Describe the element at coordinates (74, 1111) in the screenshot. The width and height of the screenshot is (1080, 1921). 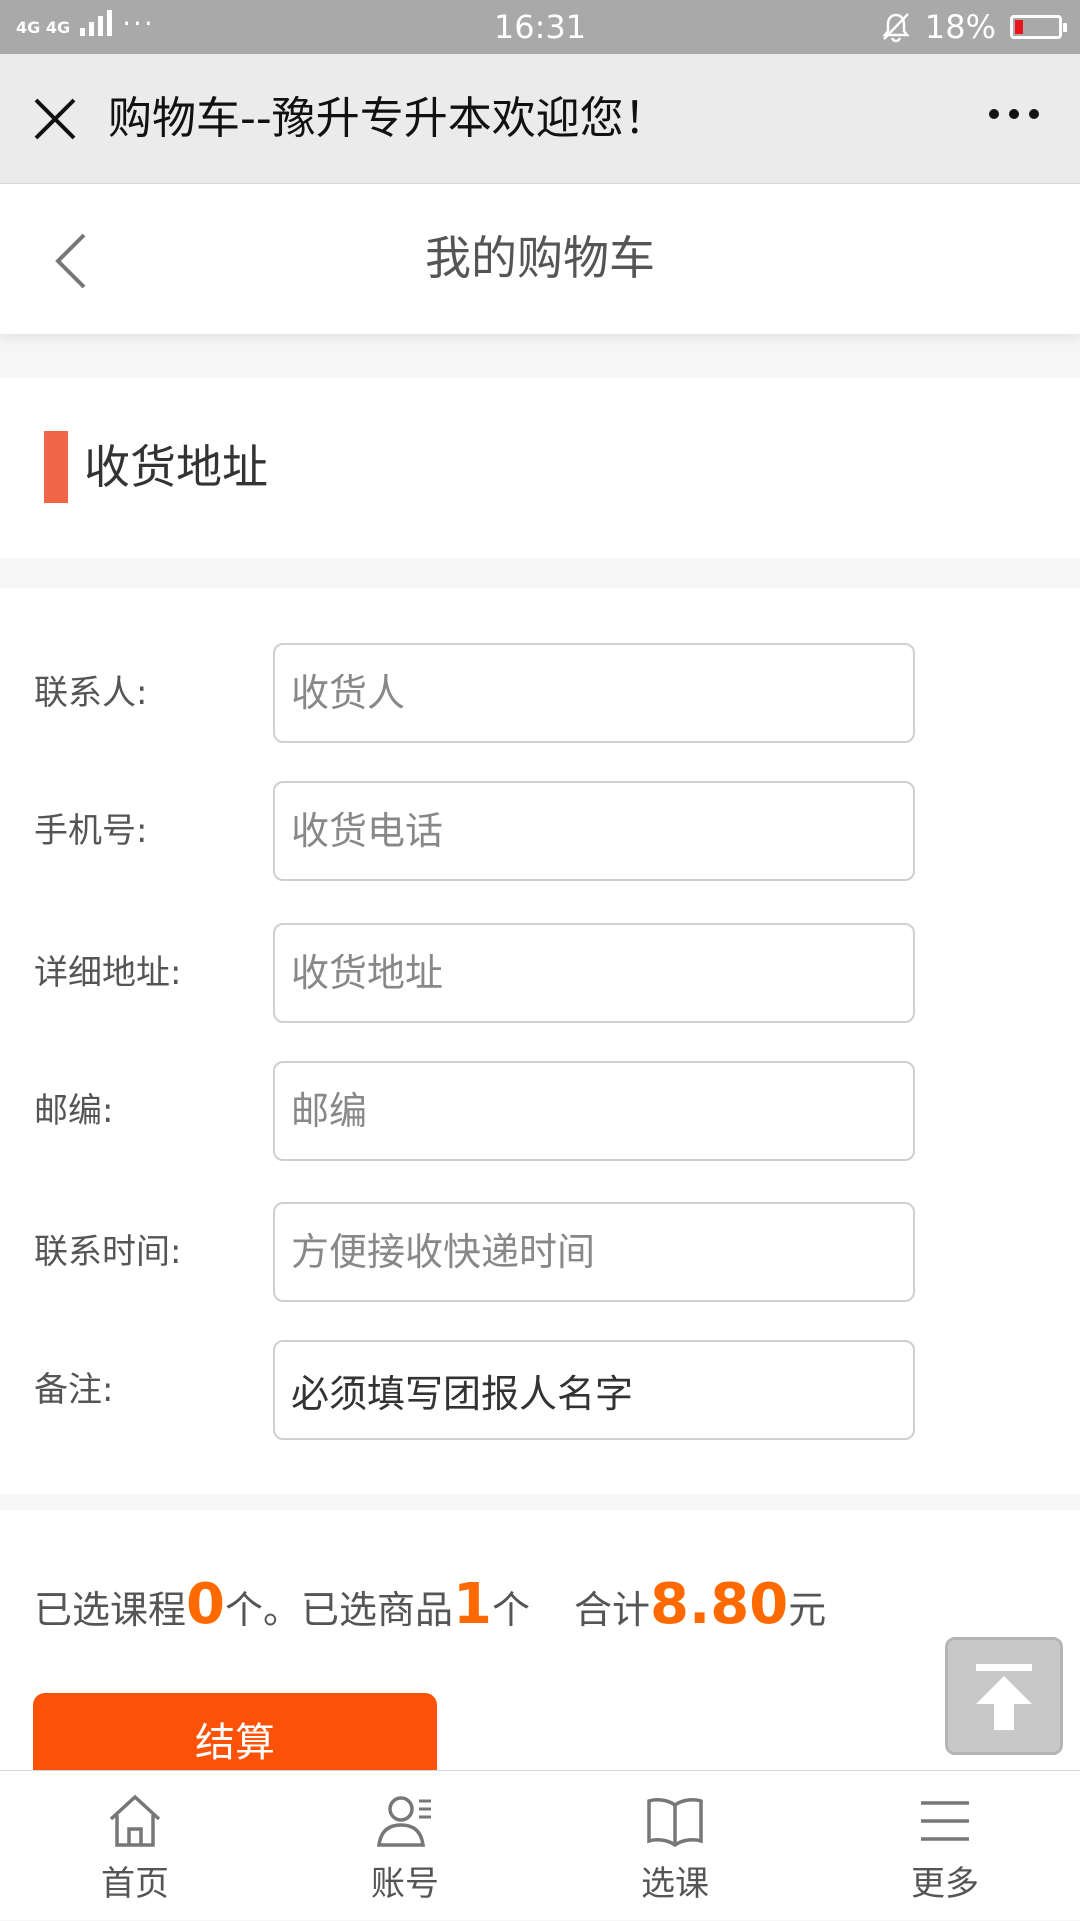
I see `zipcode-label: 邮编:` at that location.